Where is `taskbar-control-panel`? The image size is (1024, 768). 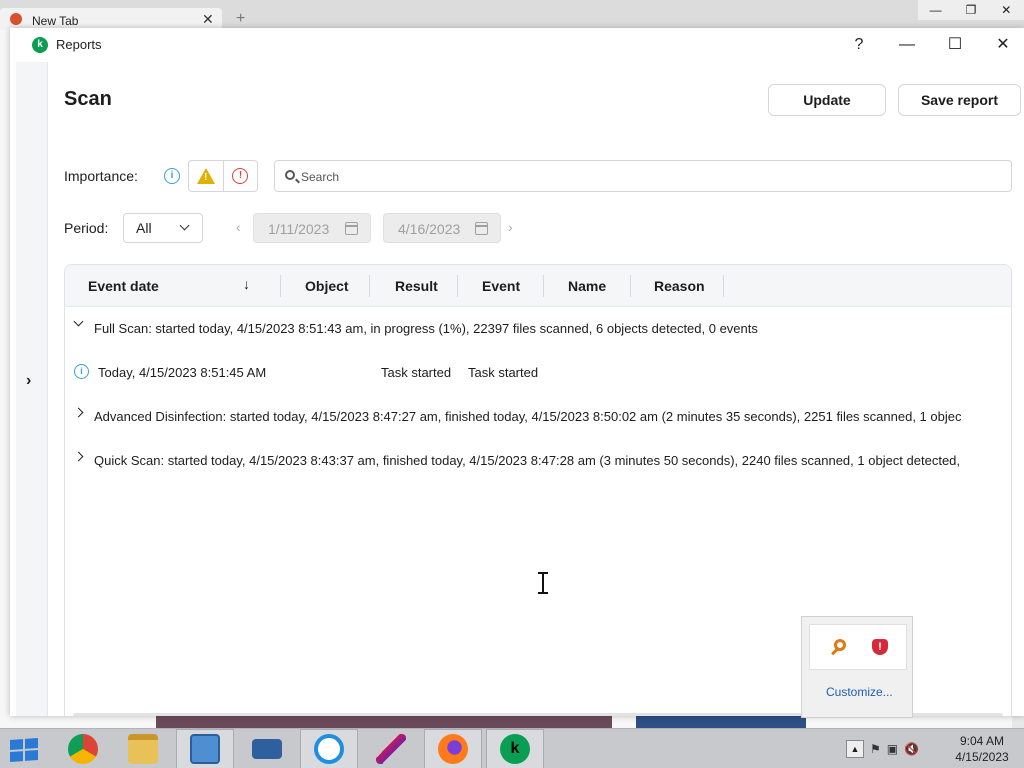
taskbar-control-panel is located at coordinates (205, 748).